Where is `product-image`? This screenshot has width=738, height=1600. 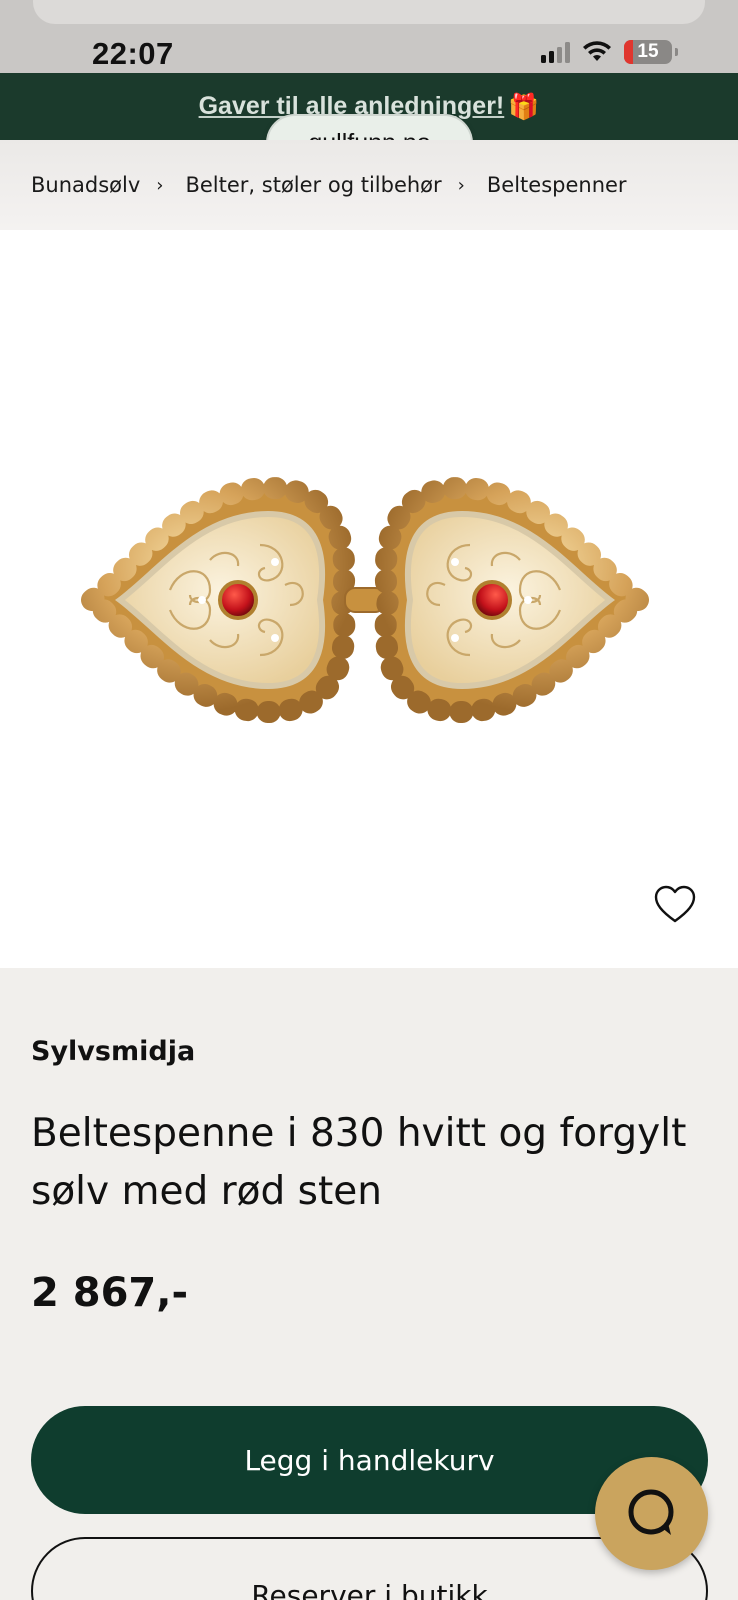
product-image is located at coordinates (368, 600).